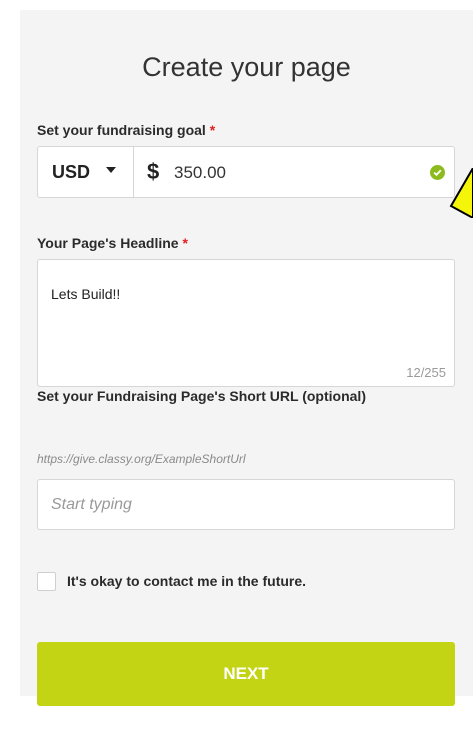  I want to click on short-url-placeholder: Start typing, so click(91, 504).